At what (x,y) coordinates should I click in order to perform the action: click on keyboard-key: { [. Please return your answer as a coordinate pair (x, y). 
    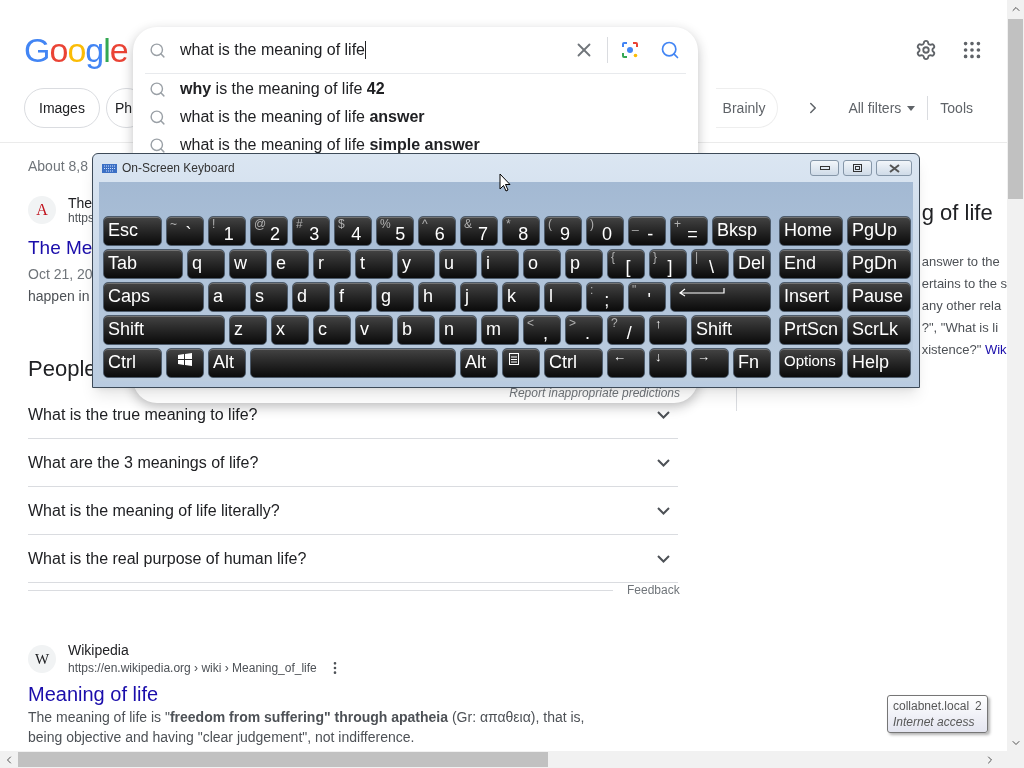
    Looking at the image, I should click on (626, 264).